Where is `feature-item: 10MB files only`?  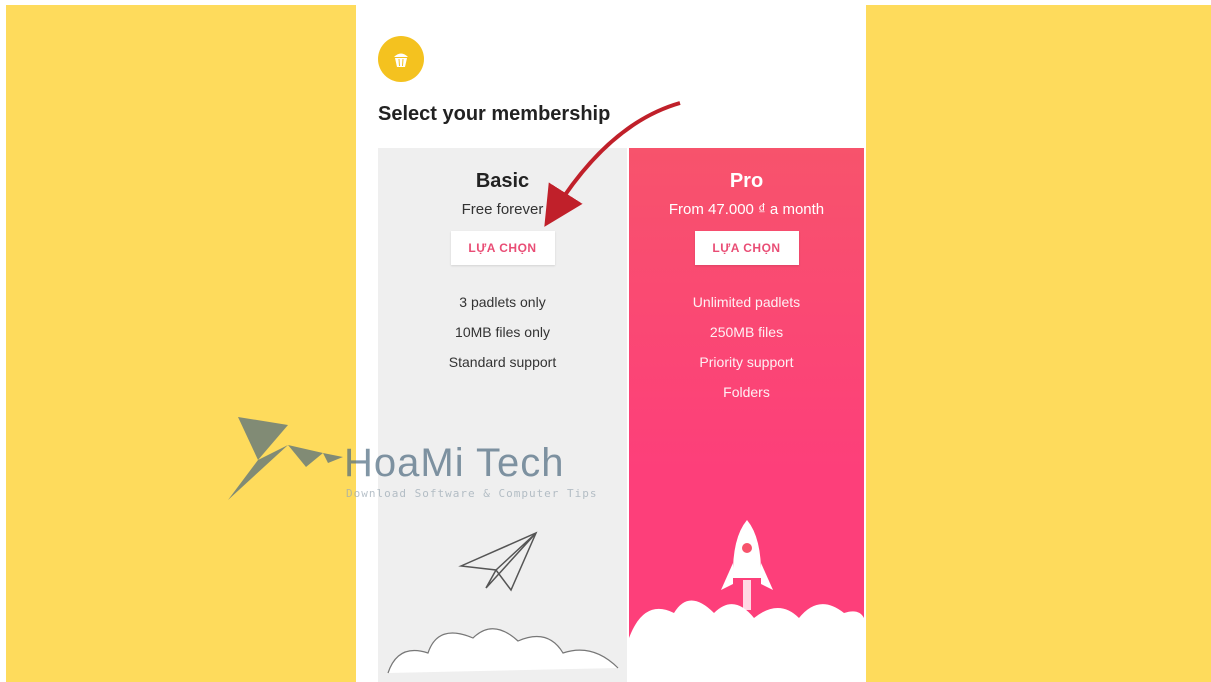
feature-item: 10MB files only is located at coordinates (502, 332).